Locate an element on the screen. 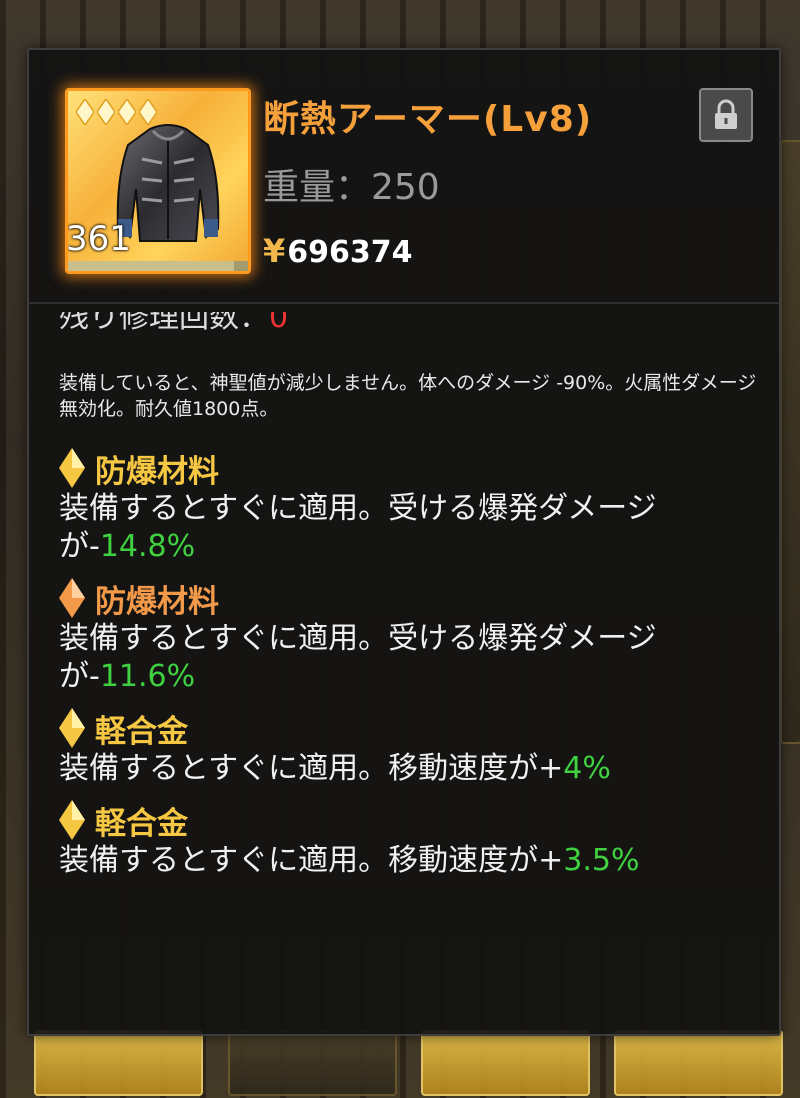 Image resolution: width=800 pixels, height=1098 pixels. attribute-item: 防爆材料 装備するとすぐに適用。受ける爆発ダメージが-14.8% is located at coordinates (409, 506).